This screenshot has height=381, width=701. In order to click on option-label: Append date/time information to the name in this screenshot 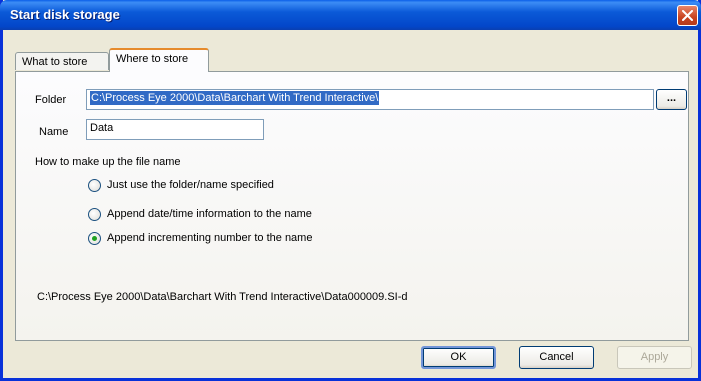, I will do `click(209, 214)`.